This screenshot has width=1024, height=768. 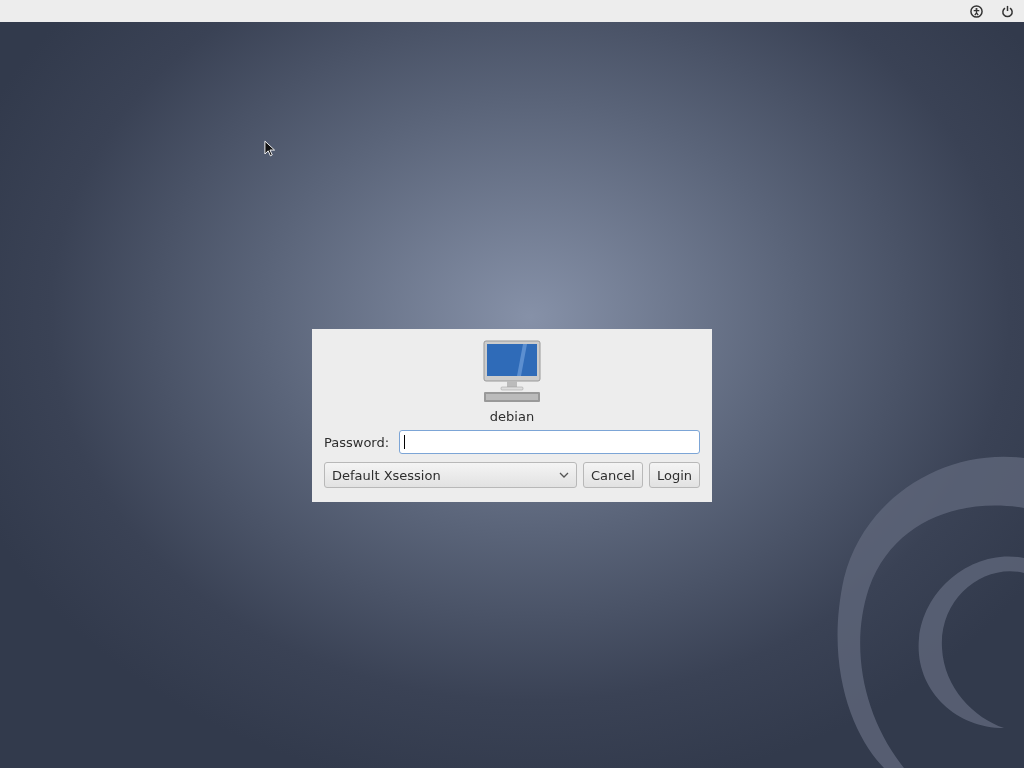 What do you see at coordinates (269, 148) in the screenshot?
I see `mouse-pointer-icon` at bounding box center [269, 148].